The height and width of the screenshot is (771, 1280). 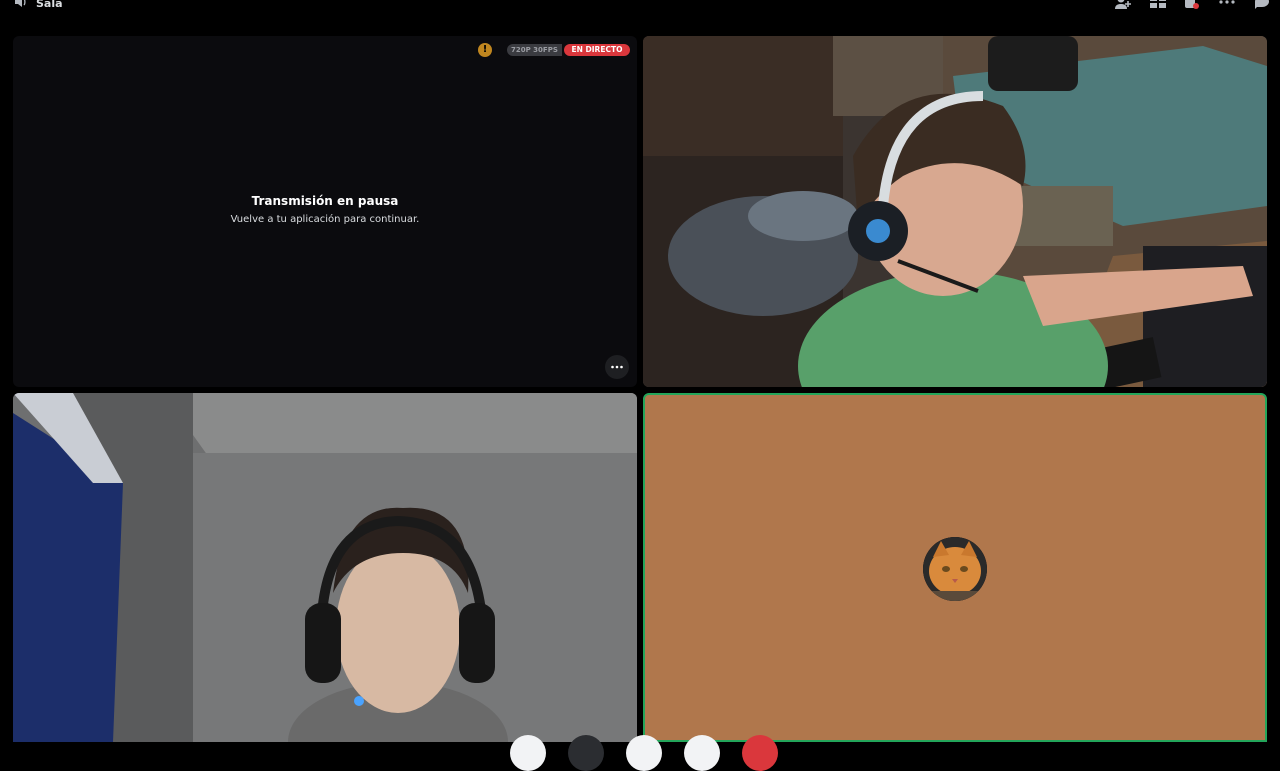 What do you see at coordinates (534, 50) in the screenshot?
I see `quality-badge: 720P 30FPS` at bounding box center [534, 50].